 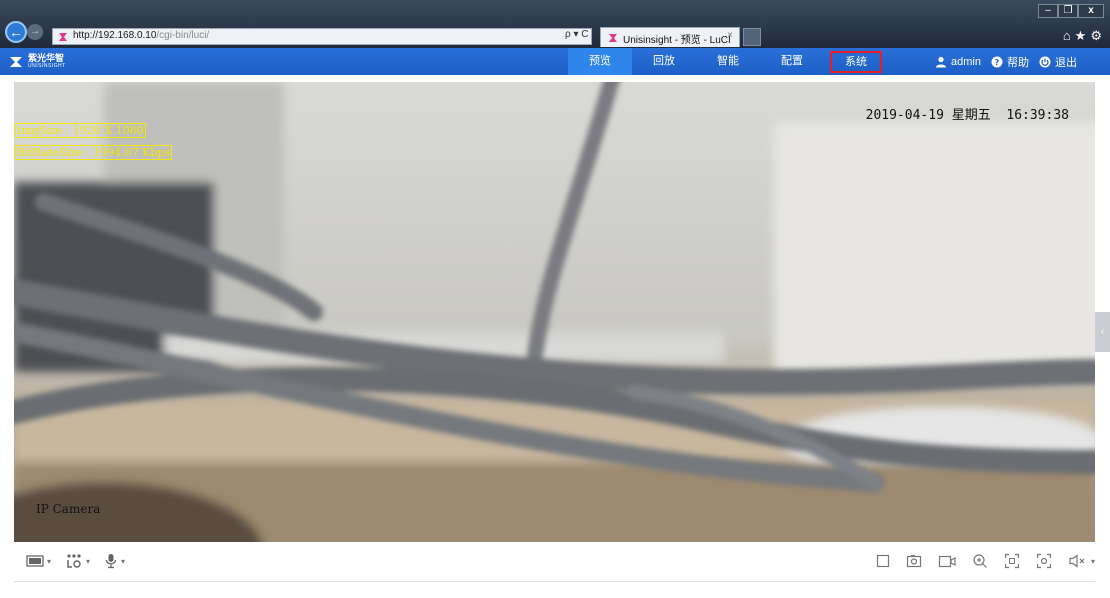 I want to click on help-link: ? 帮助, so click(x=1010, y=62).